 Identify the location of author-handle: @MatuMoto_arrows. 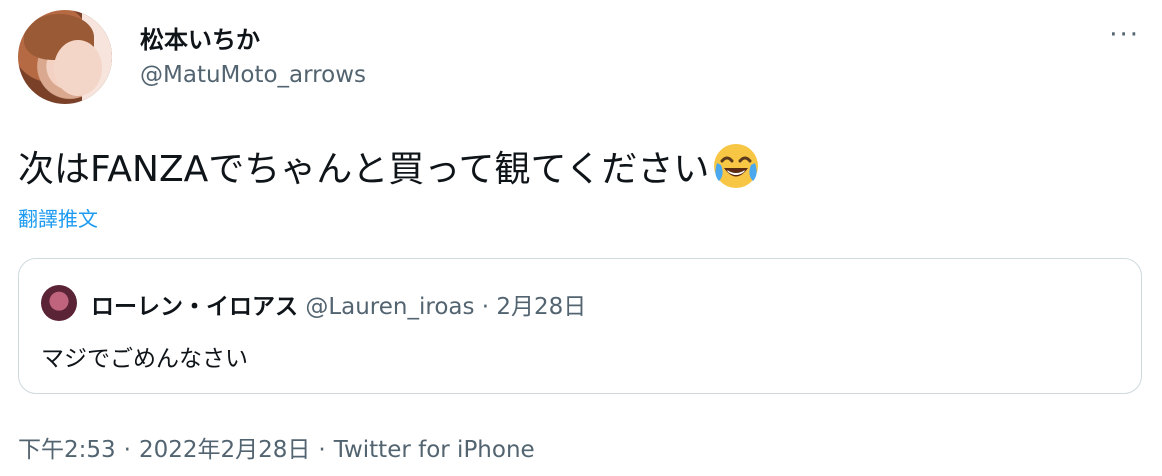
(253, 75).